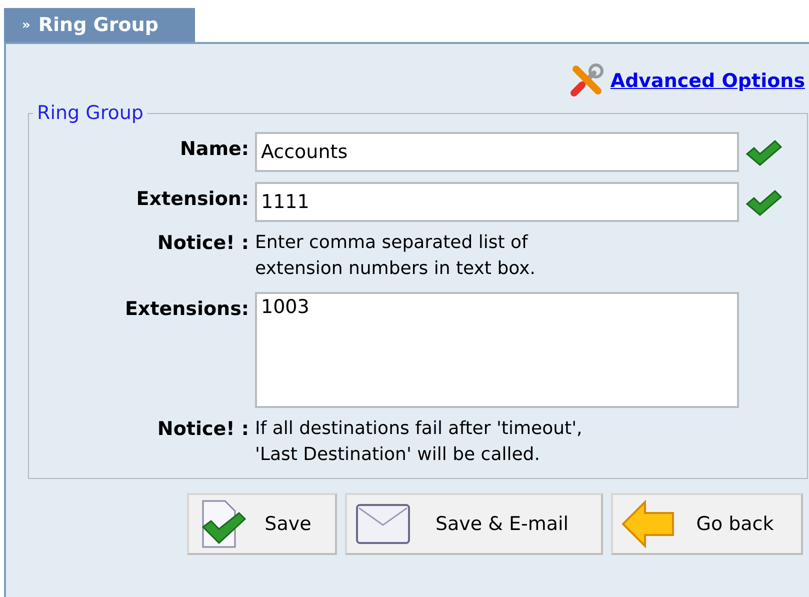 The height and width of the screenshot is (597, 809). I want to click on double-chevron-icon: », so click(26, 25).